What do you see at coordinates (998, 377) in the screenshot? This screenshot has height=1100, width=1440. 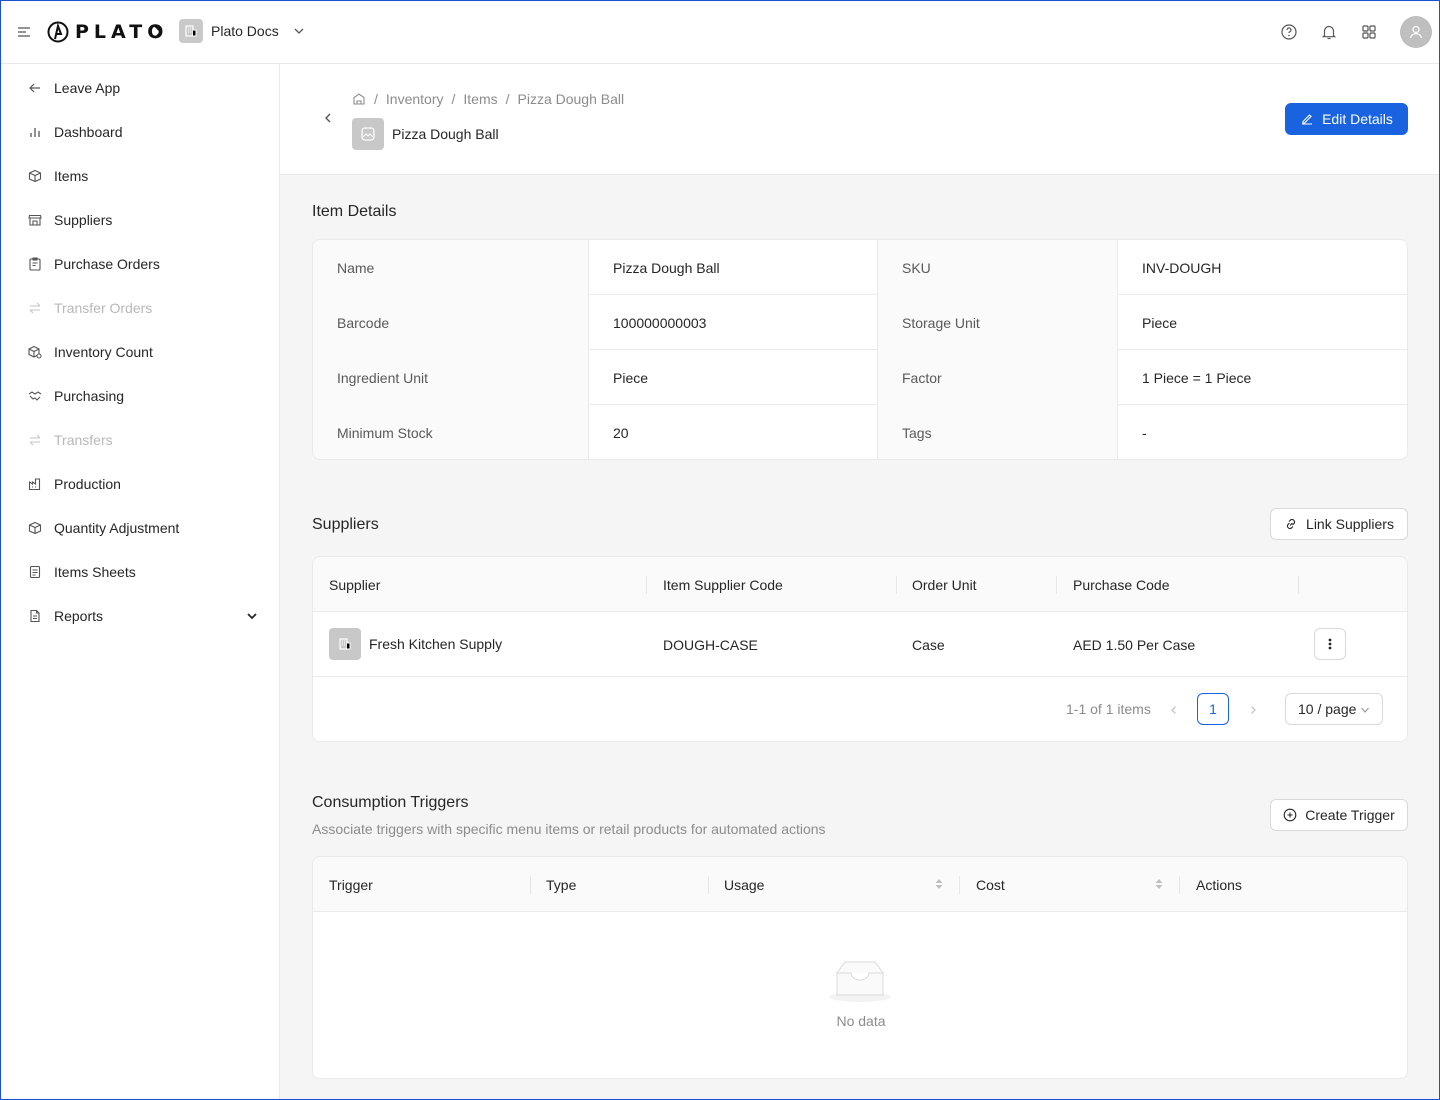 I see `details-label: Factor` at bounding box center [998, 377].